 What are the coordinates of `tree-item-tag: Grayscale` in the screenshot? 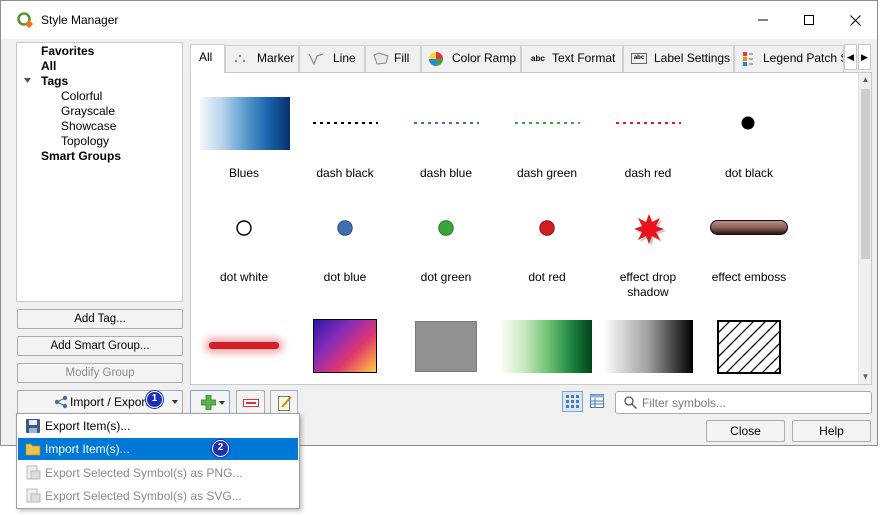 It's located at (88, 111).